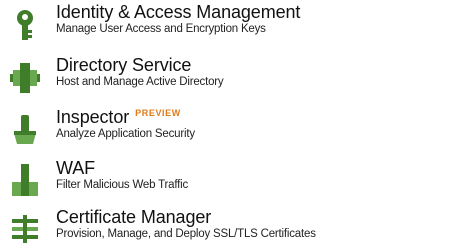 This screenshot has width=457, height=250. Describe the element at coordinates (25, 78) in the screenshot. I see `directory-icon` at that location.